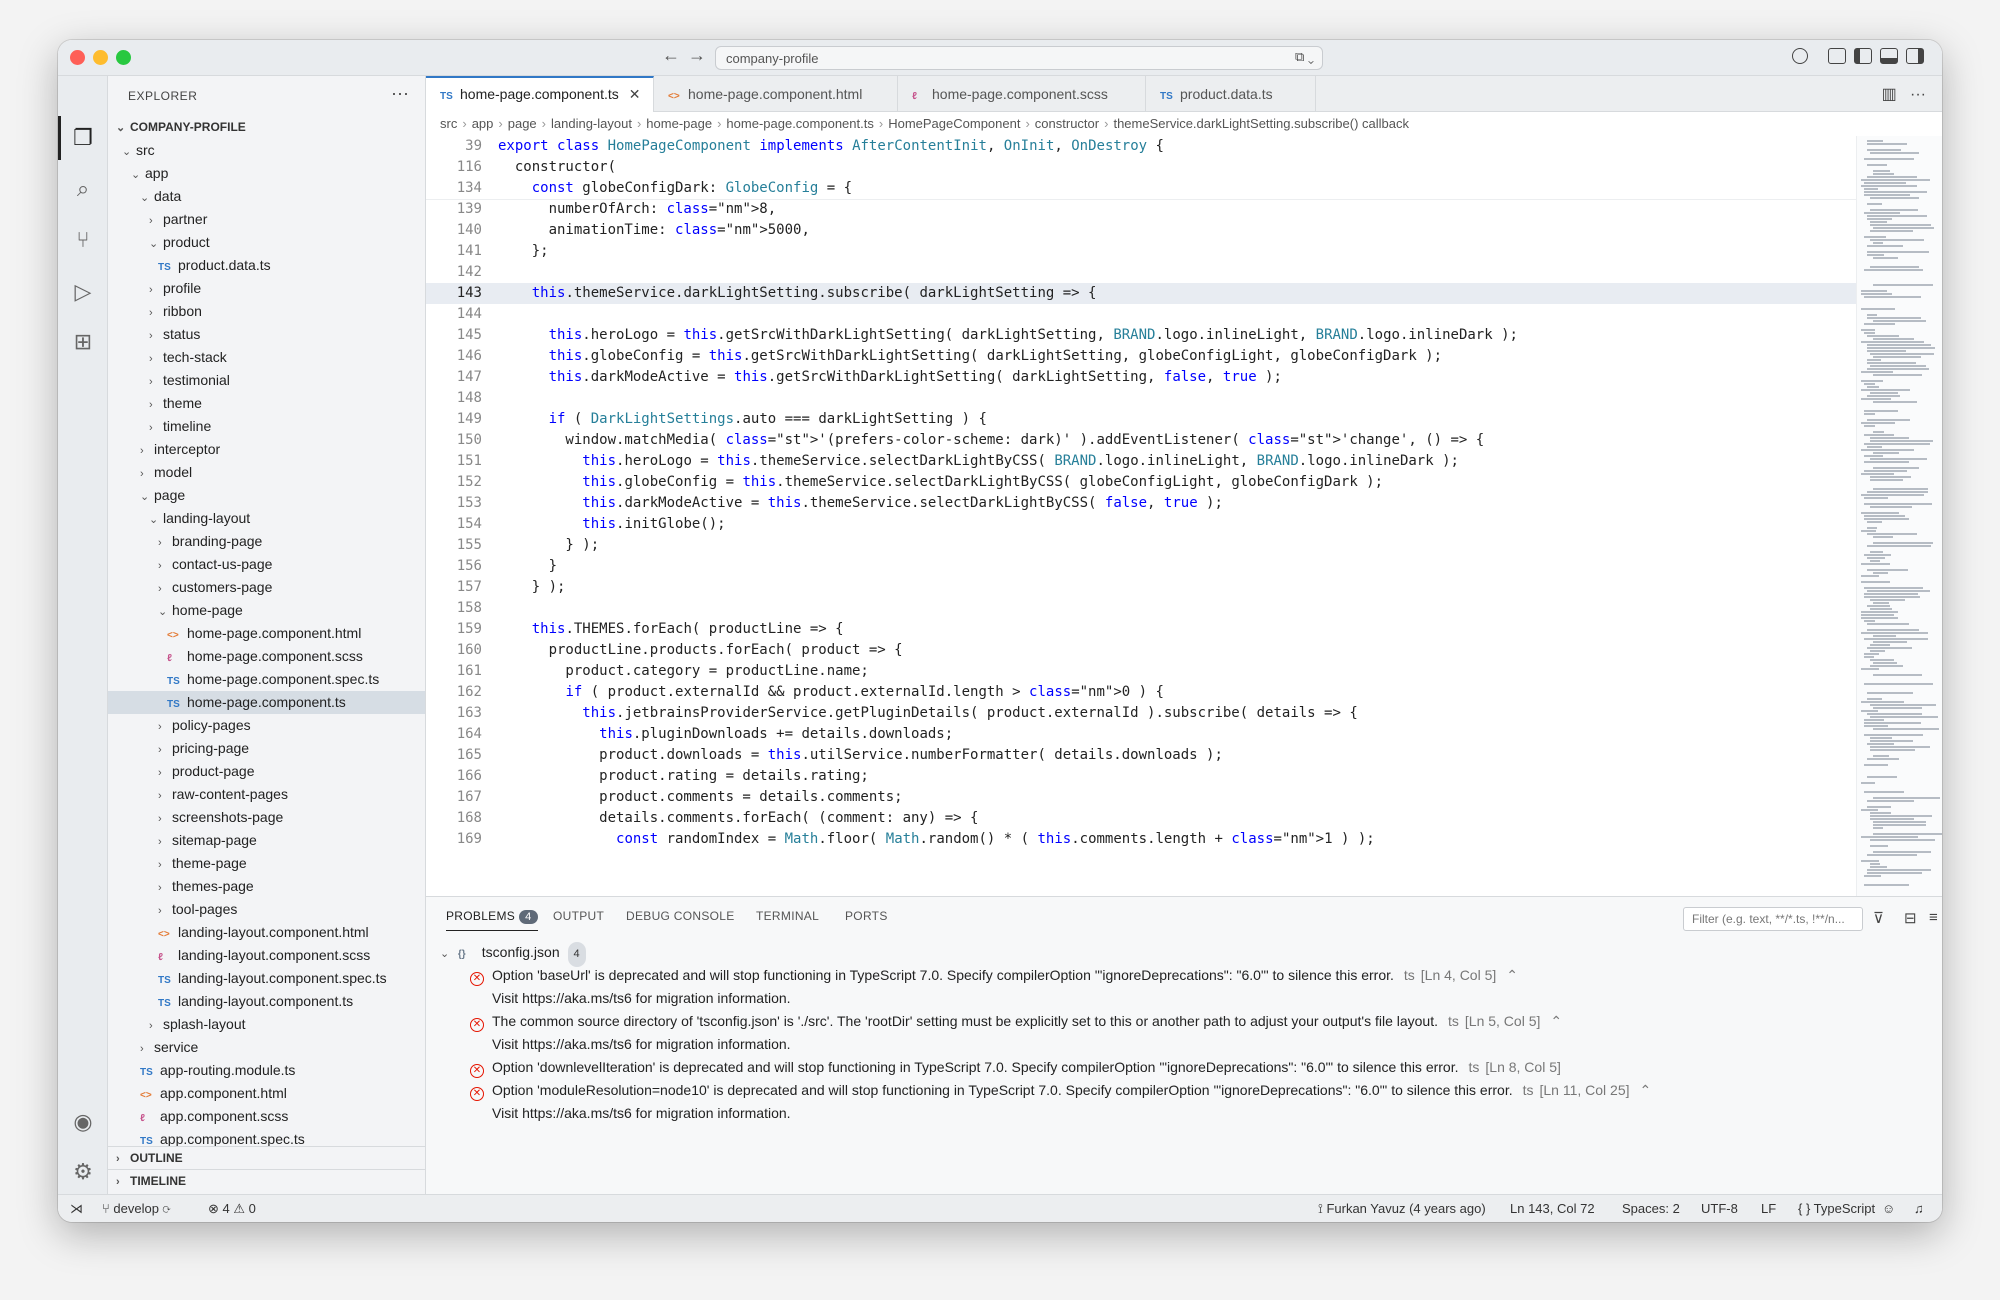 The width and height of the screenshot is (2000, 1300). I want to click on tree-item: ⌄ src, so click(266, 150).